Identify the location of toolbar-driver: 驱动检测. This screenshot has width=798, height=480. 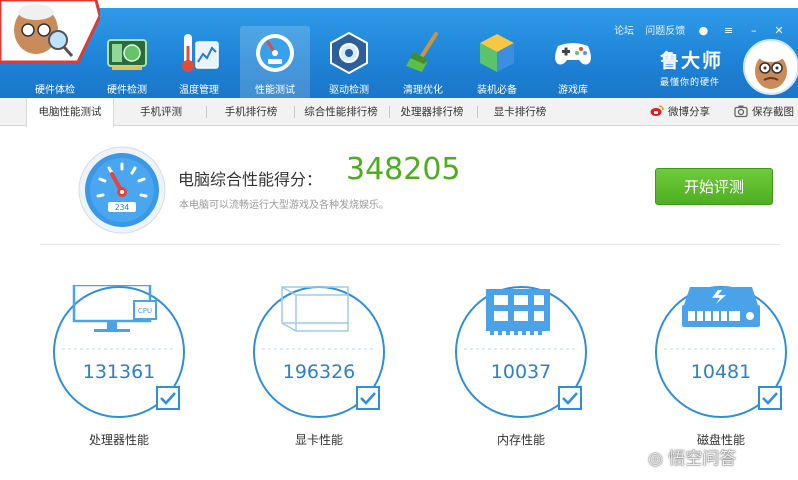
(349, 64).